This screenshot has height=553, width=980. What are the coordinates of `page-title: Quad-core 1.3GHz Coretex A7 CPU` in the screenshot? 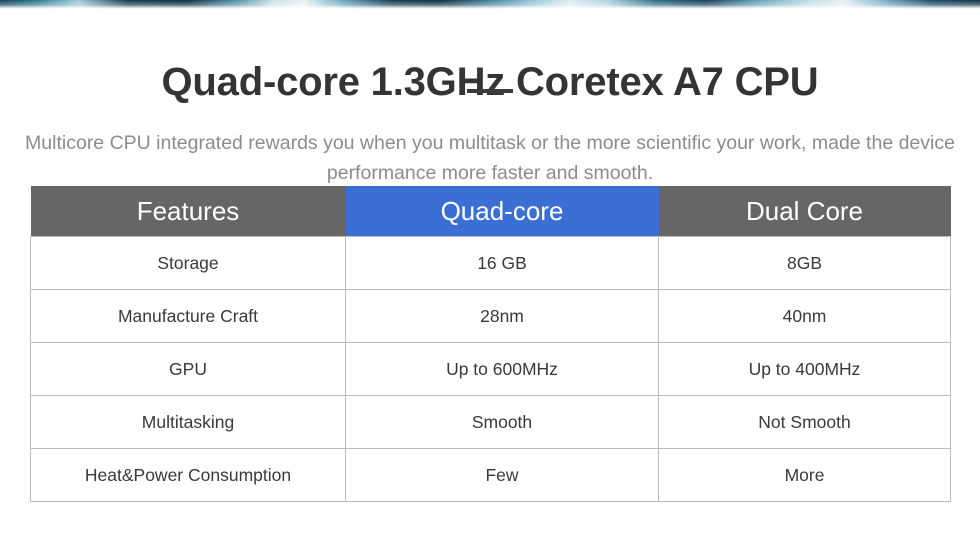 It's located at (490, 81).